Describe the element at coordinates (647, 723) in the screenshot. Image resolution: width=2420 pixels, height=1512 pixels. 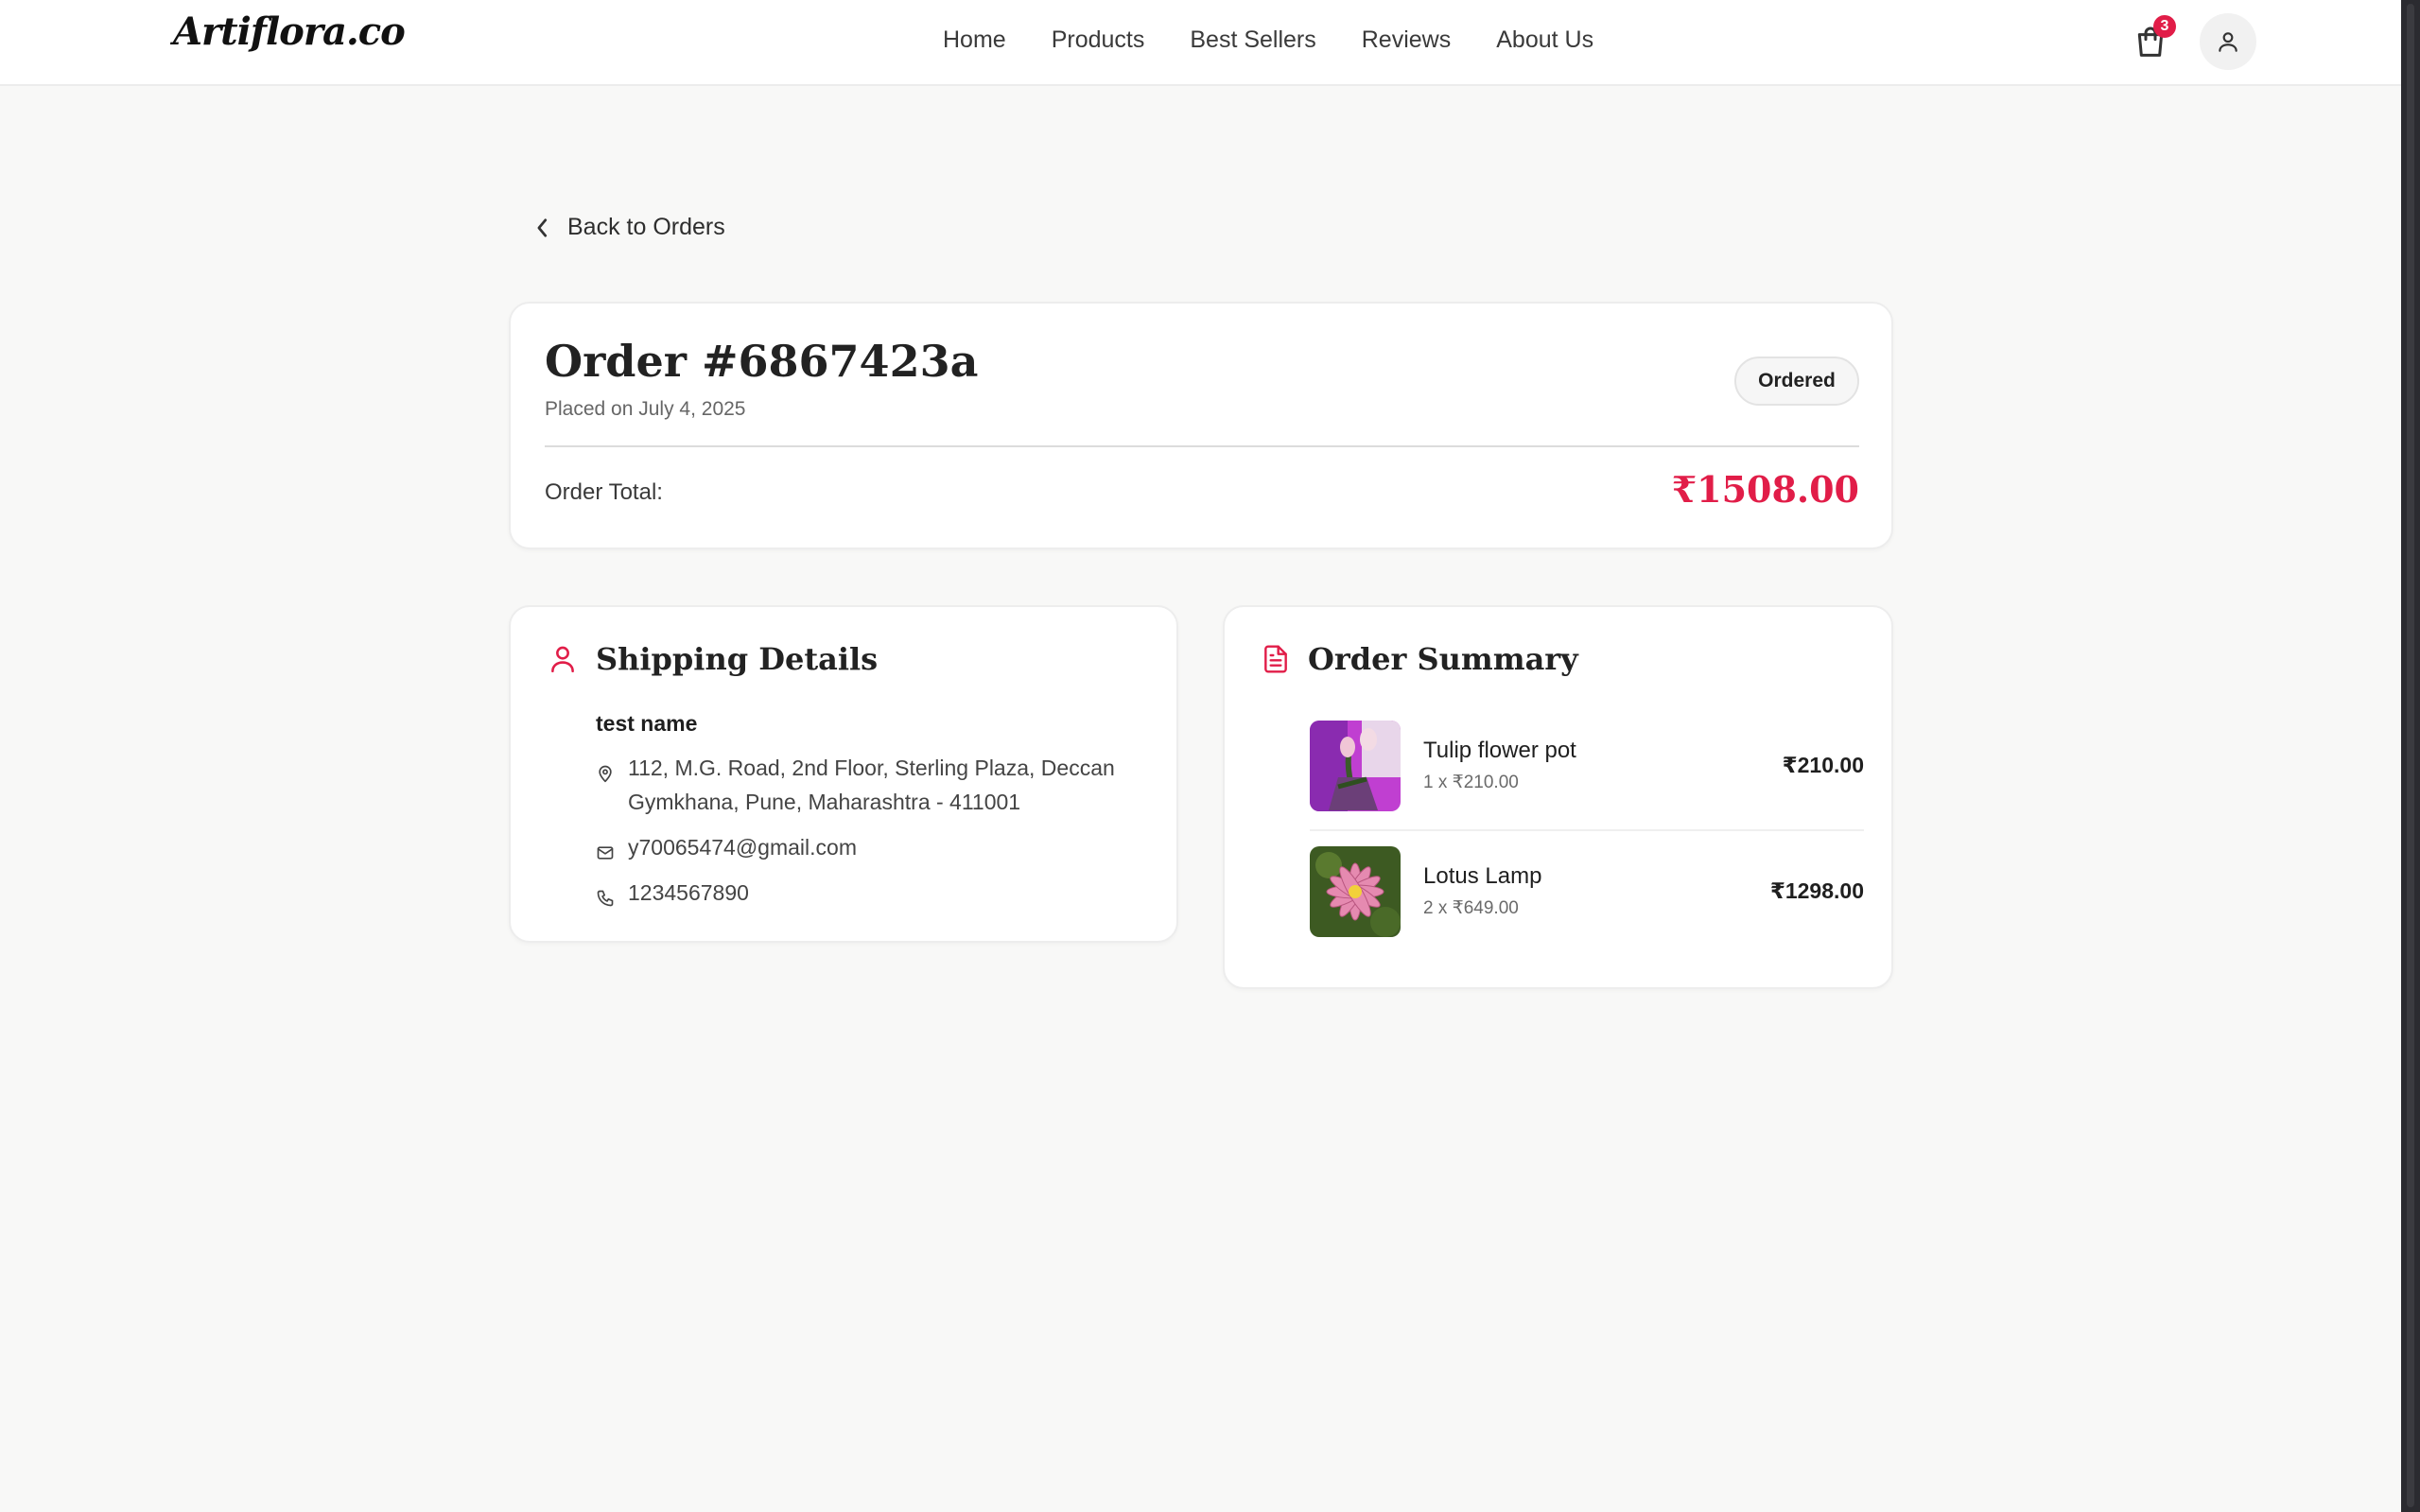
I see `recipient-name: test name` at that location.